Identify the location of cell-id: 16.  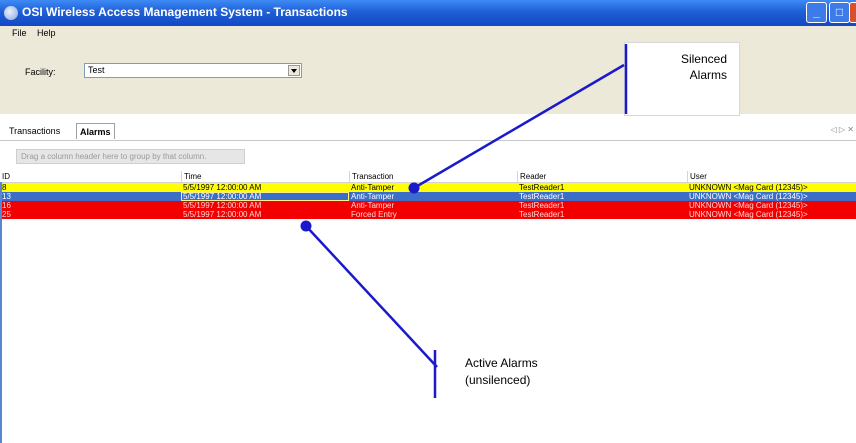
(6, 205).